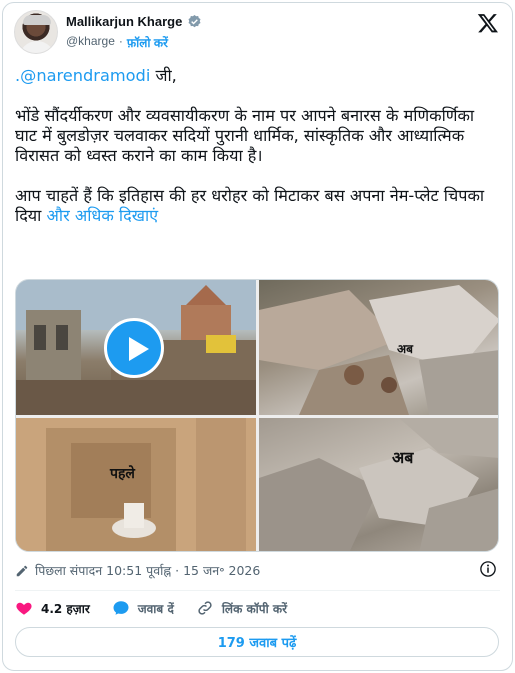 The height and width of the screenshot is (673, 515). Describe the element at coordinates (24, 608) in the screenshot. I see `heart-icon` at that location.